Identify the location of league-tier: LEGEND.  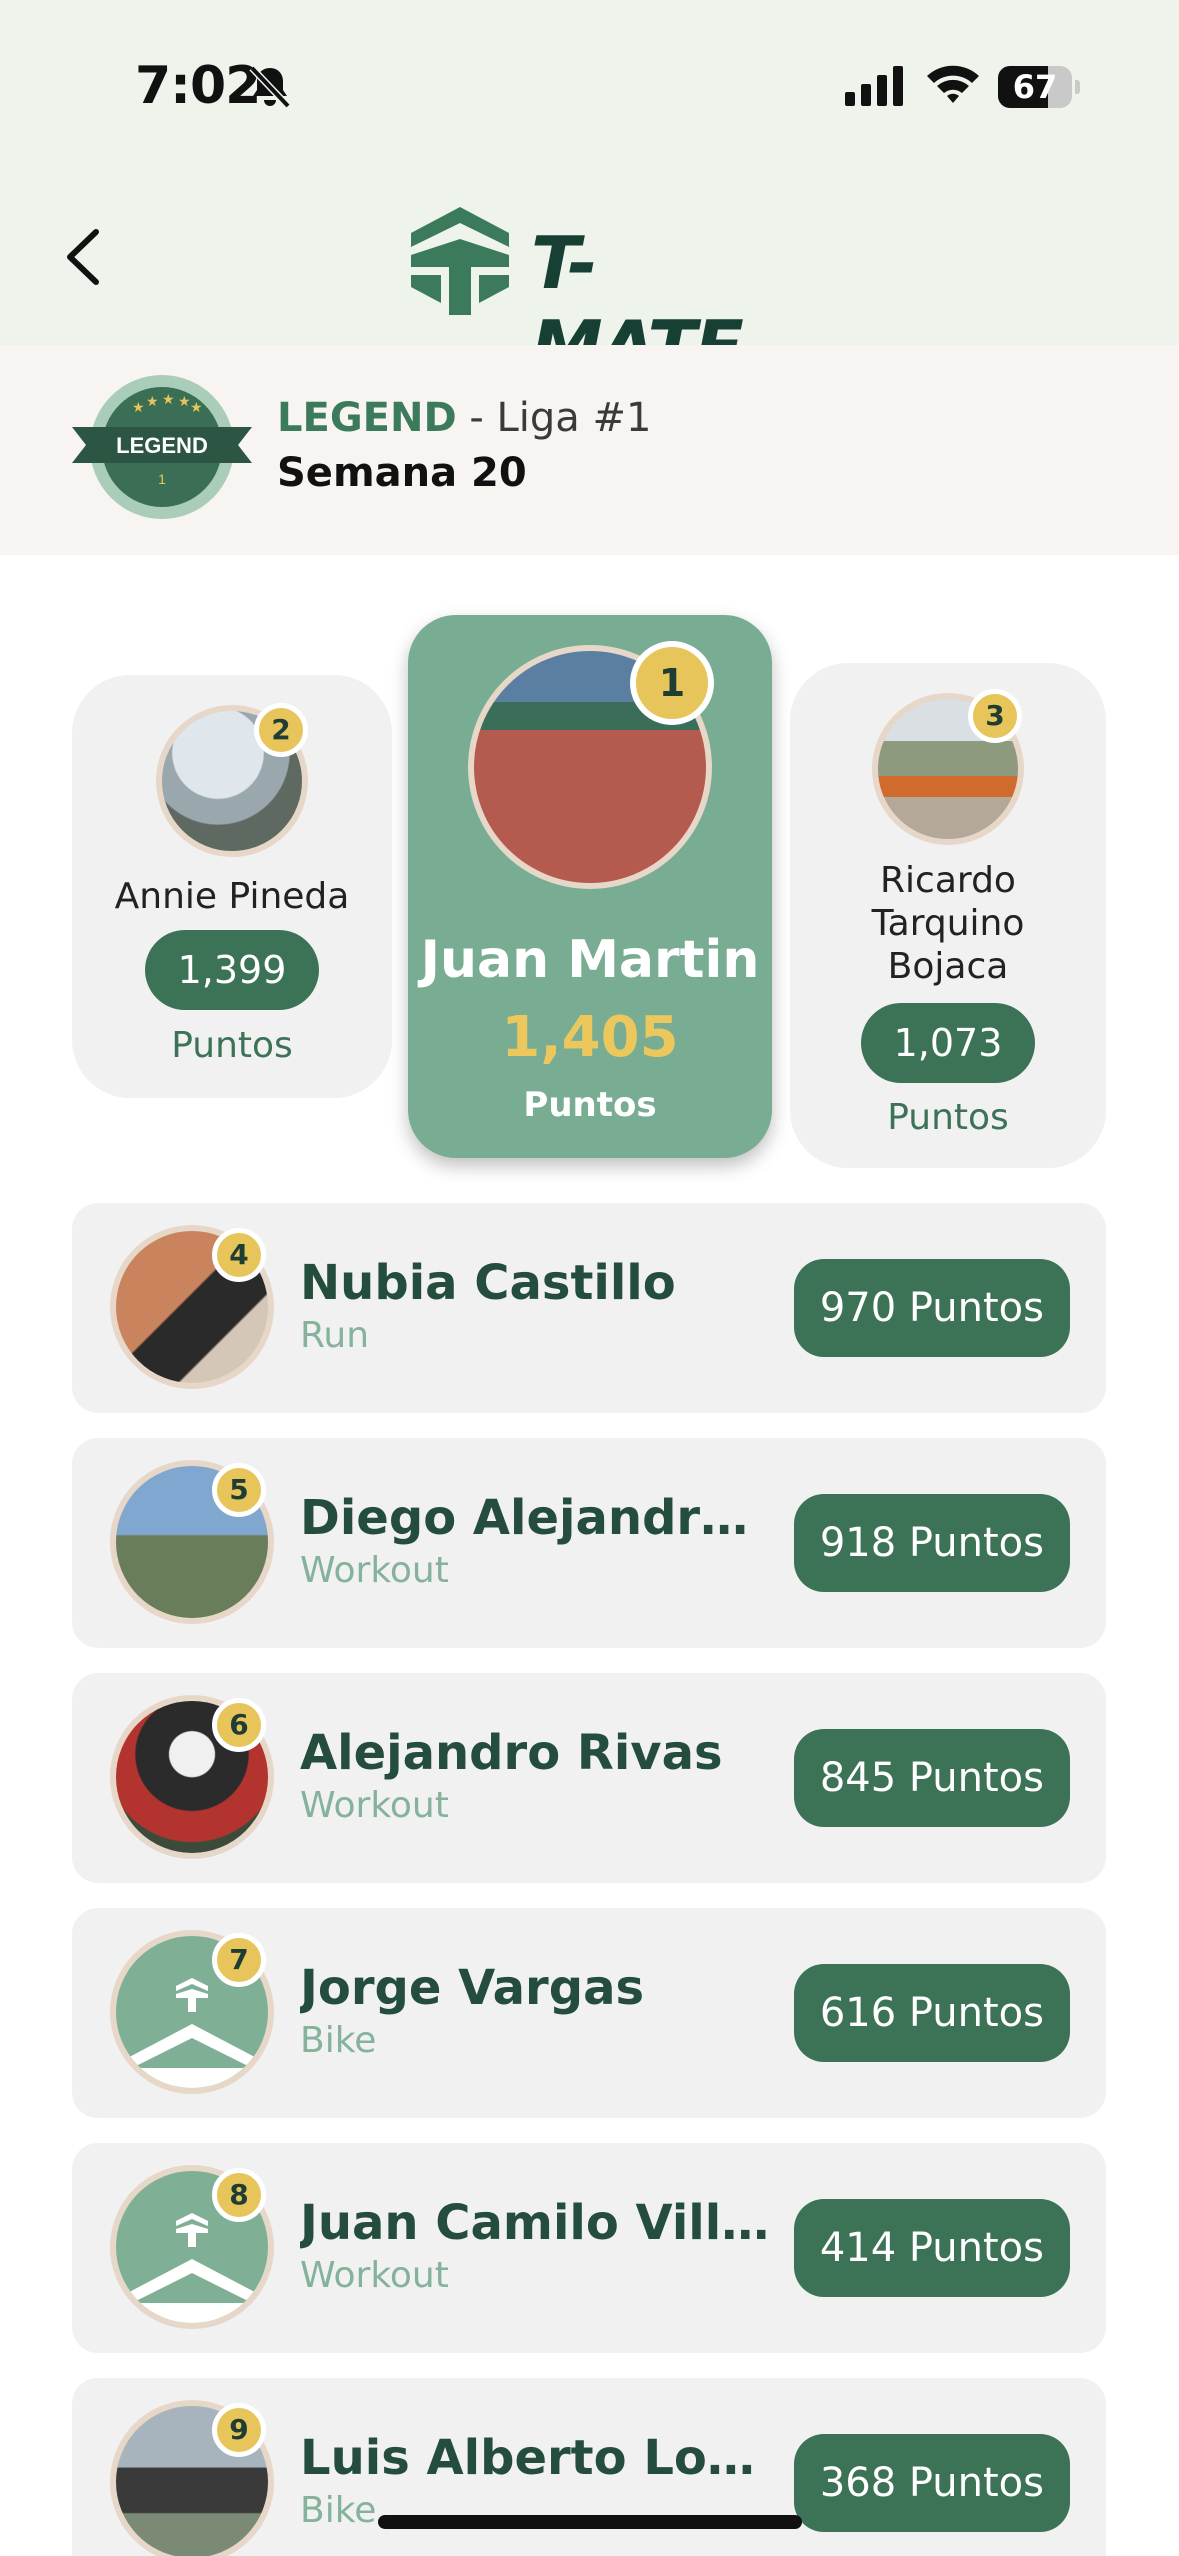
(367, 418).